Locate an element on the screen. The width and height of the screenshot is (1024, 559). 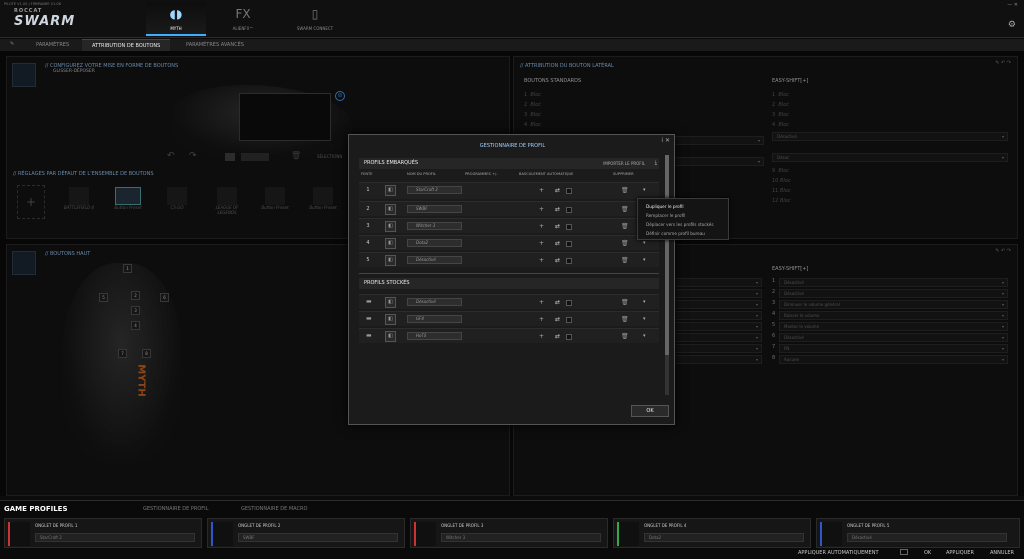
profile-slot-1: ONGLET DE PROFIL 1 StarCraft 2 is located at coordinates (103, 533).